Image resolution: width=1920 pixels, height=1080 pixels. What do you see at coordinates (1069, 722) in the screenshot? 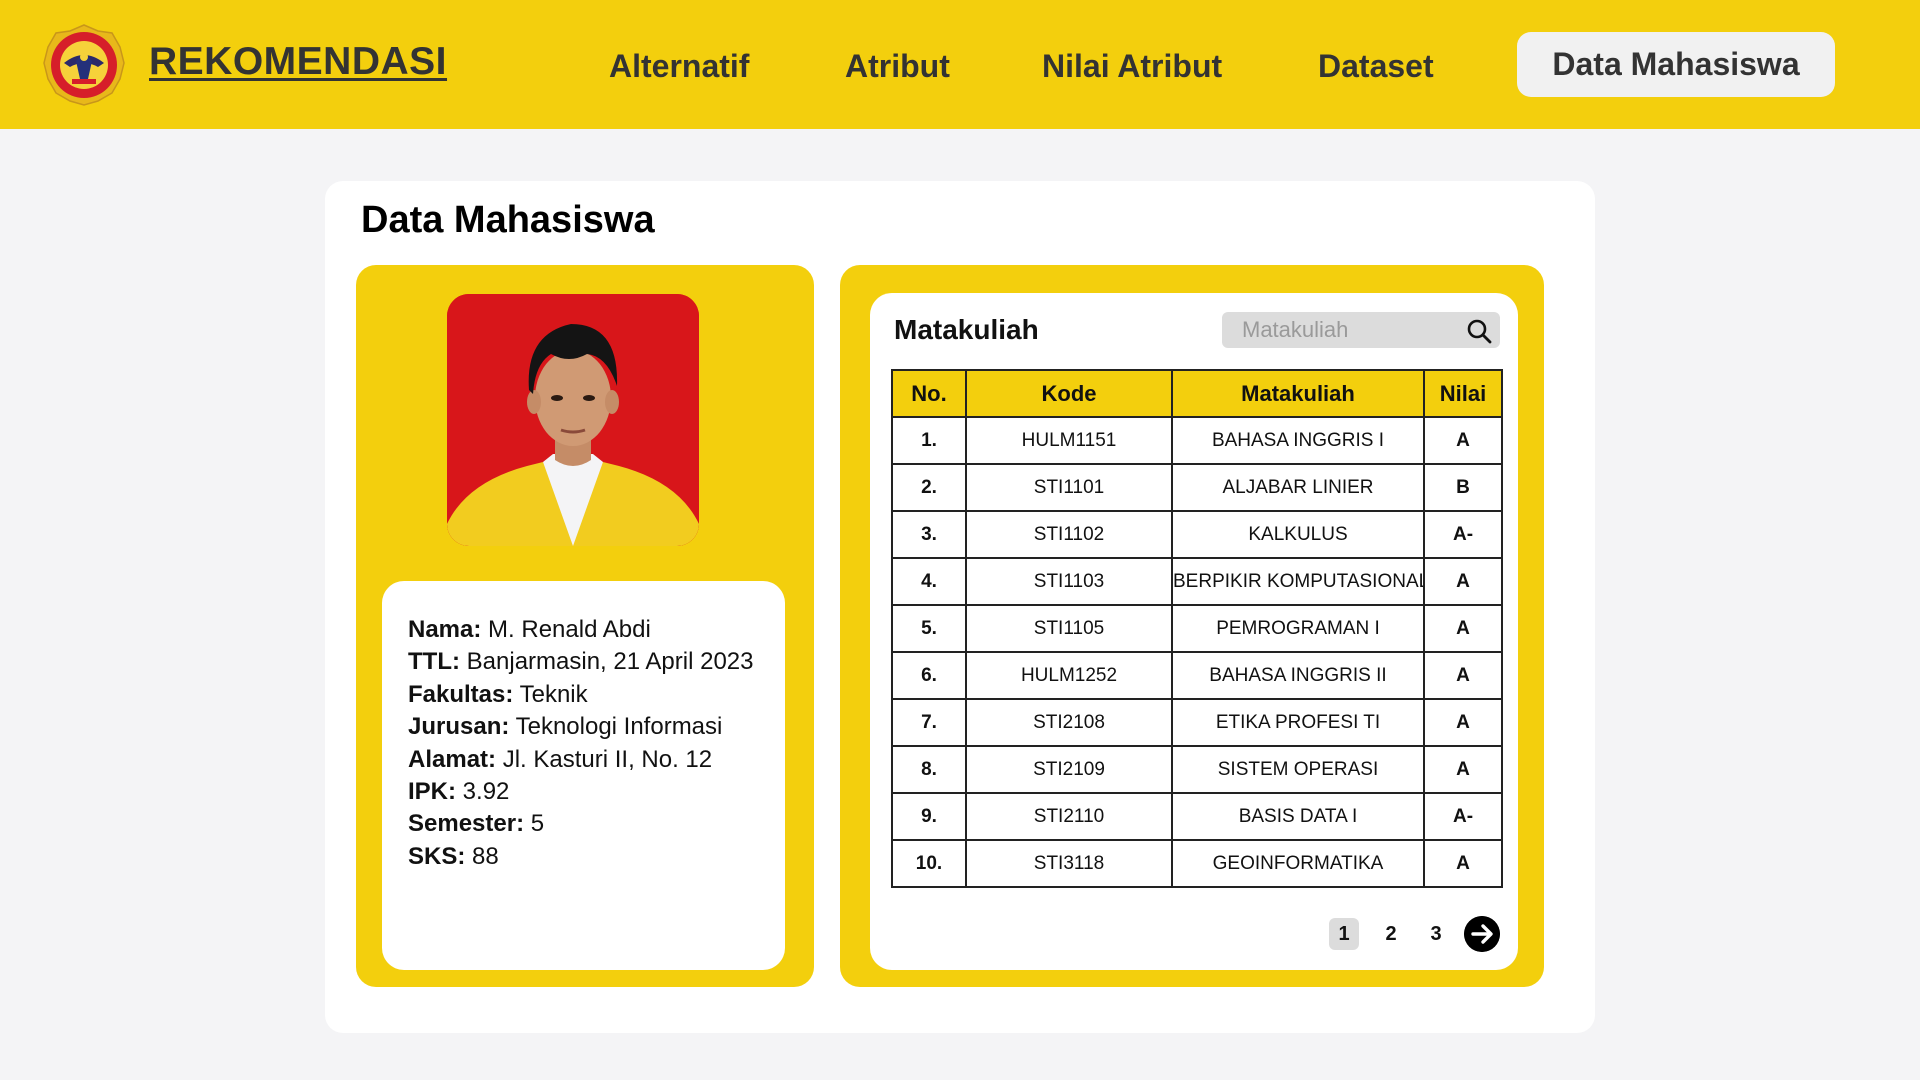
I see `cell-kode: STI2108` at bounding box center [1069, 722].